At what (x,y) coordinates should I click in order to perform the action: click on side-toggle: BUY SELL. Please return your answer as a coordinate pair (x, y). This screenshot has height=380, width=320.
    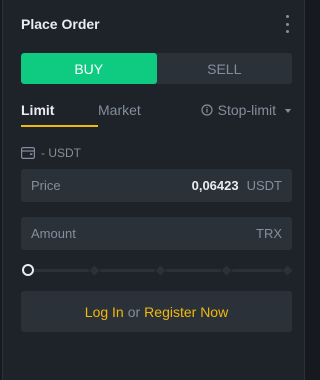
    Looking at the image, I should click on (156, 68).